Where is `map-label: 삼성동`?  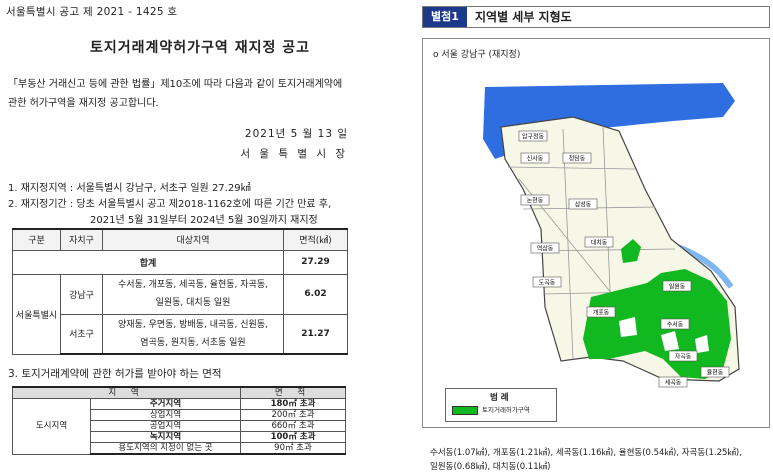
map-label: 삼성동 is located at coordinates (583, 204).